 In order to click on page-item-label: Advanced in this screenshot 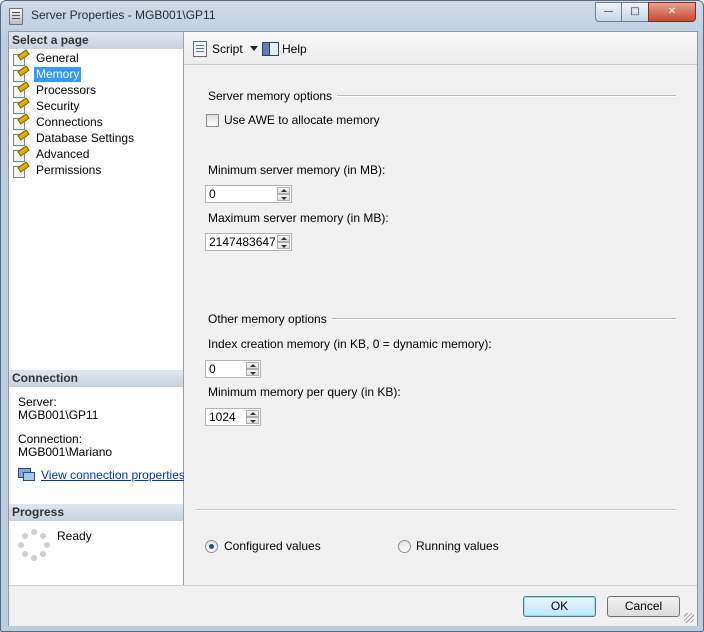, I will do `click(63, 154)`.